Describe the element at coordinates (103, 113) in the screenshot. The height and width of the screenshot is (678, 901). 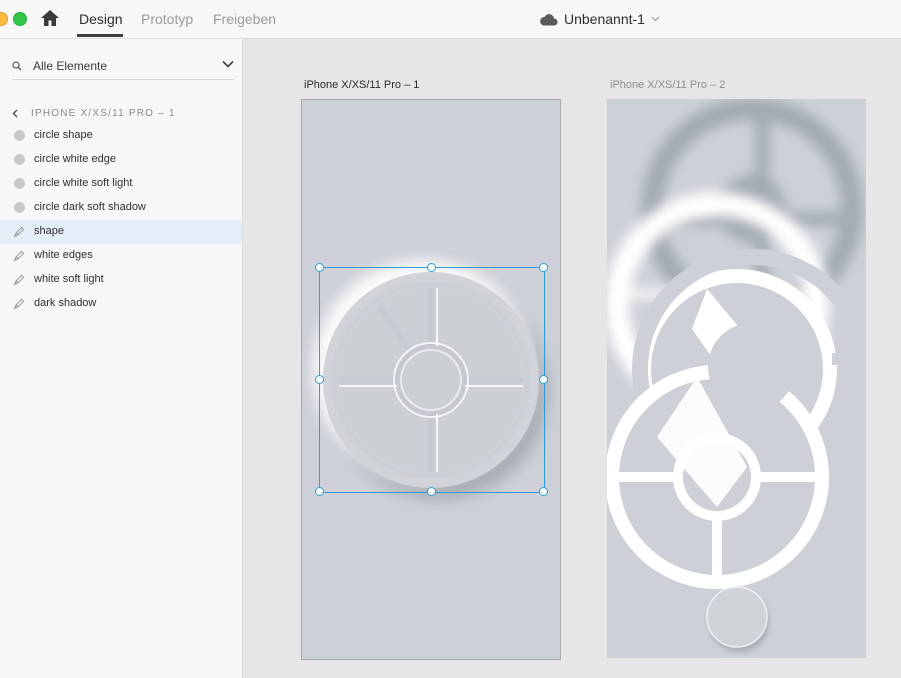
I see `breadcrumb-label: IPHONE X/XS/11 PRO – 1` at that location.